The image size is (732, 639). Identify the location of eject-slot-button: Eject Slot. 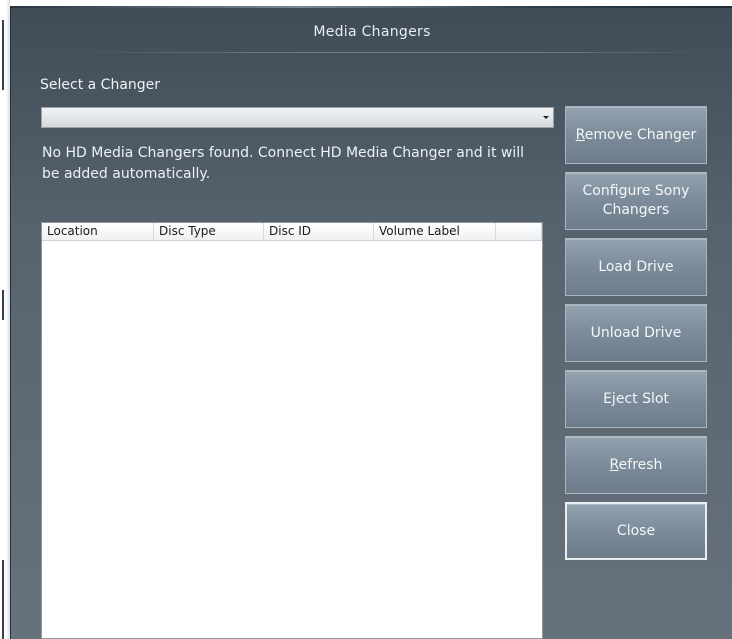
(636, 399).